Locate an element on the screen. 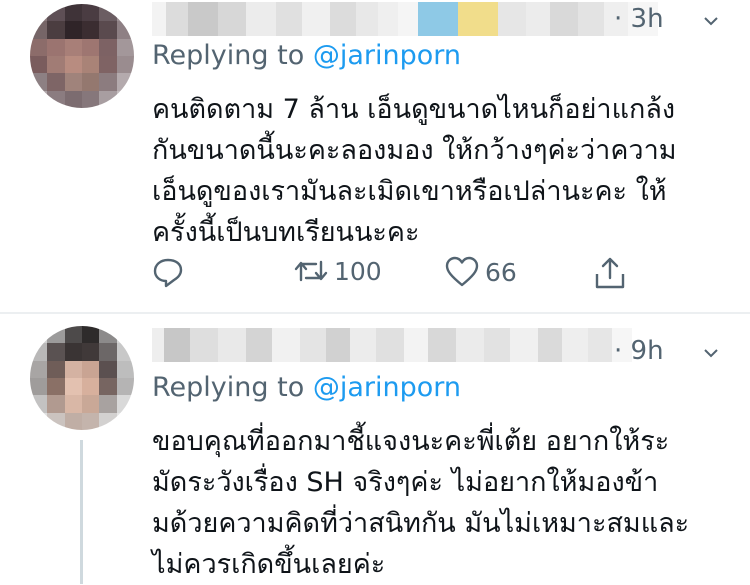 This screenshot has height=585, width=750. like-count: 66 is located at coordinates (501, 272).